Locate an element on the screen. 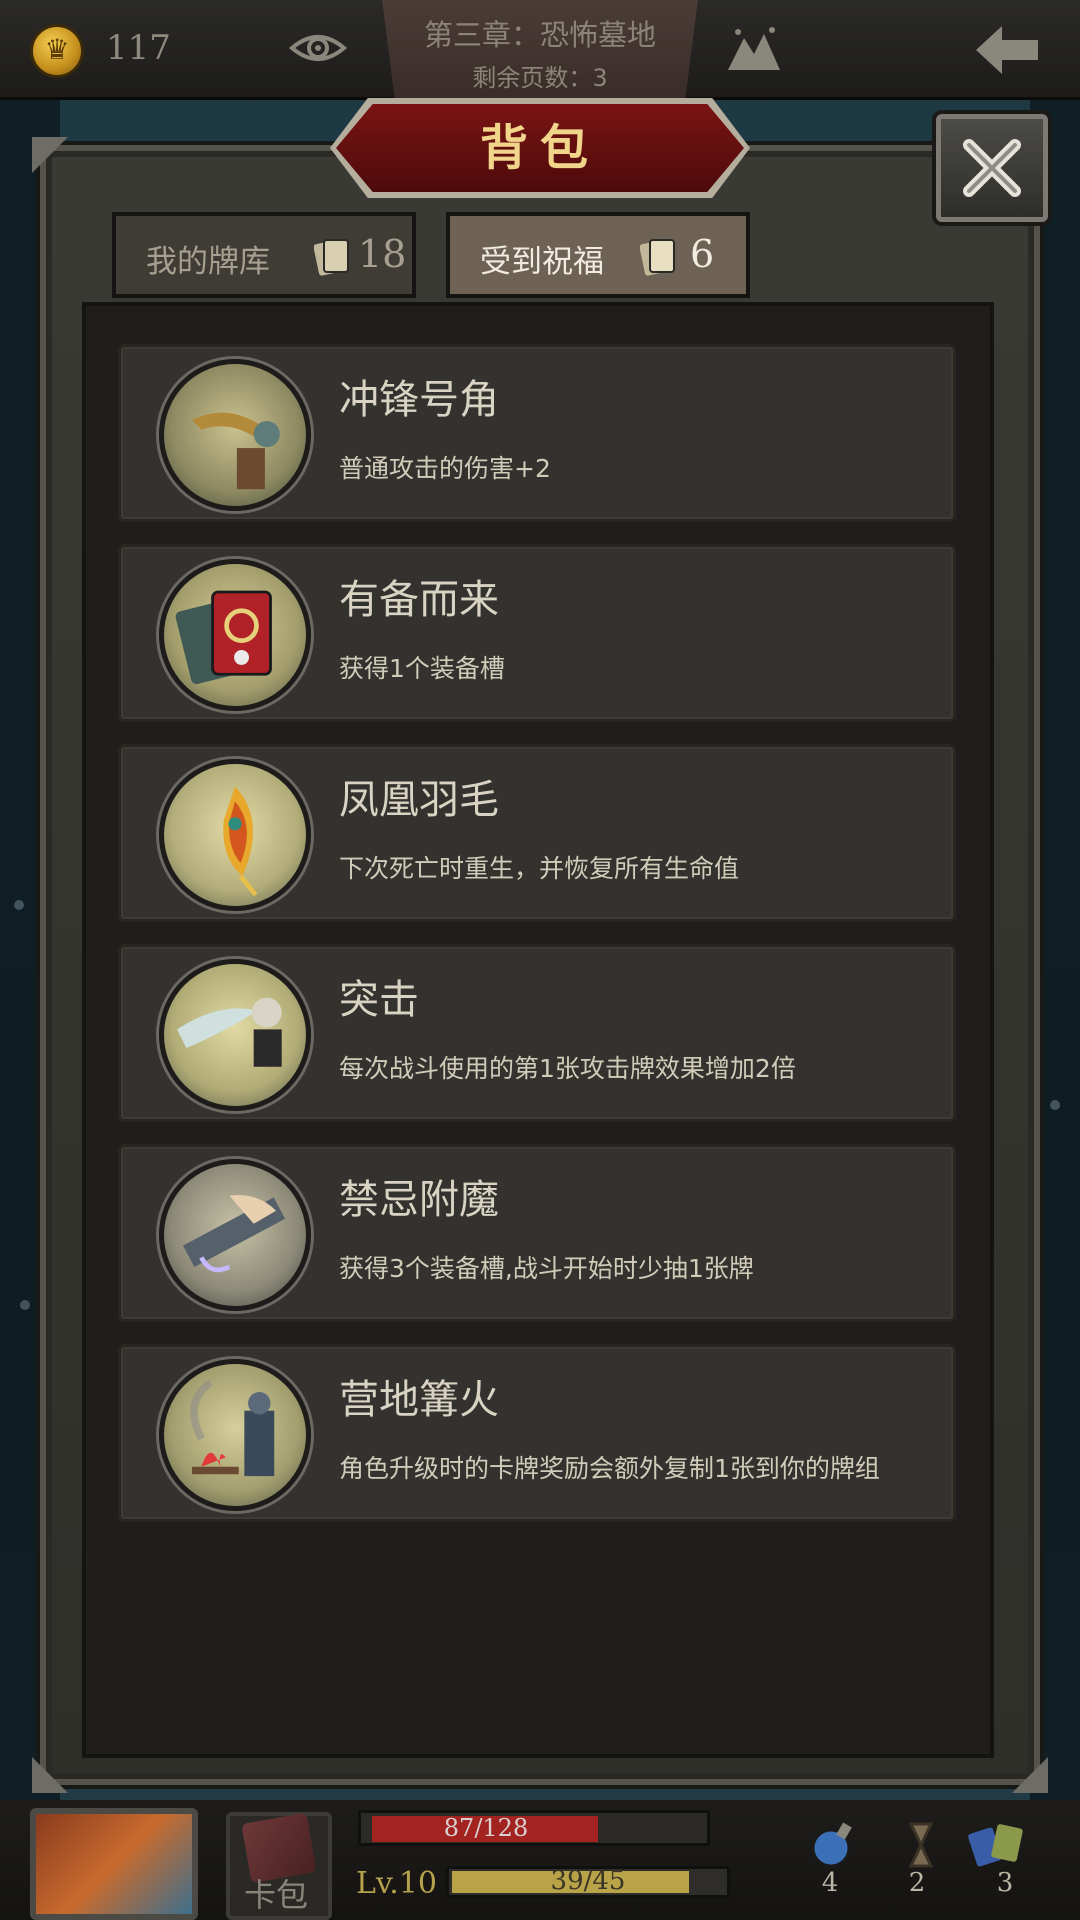  pages-remaining: 剩余页数：3 is located at coordinates (540, 78).